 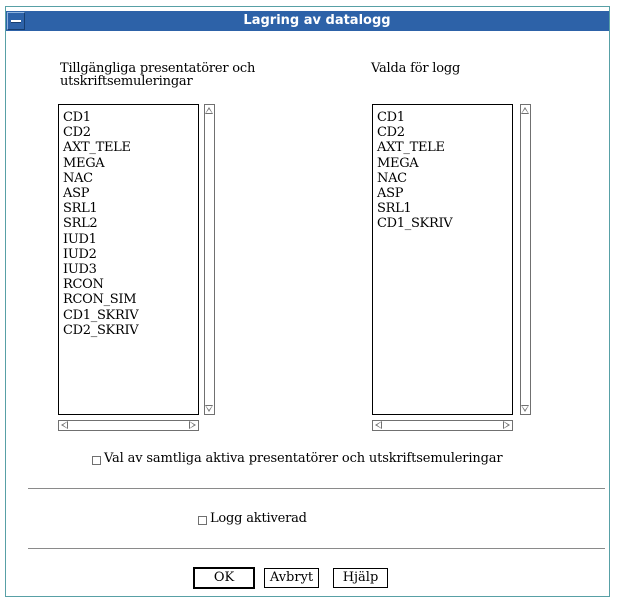 I want to click on help-button: Hjälp, so click(x=360, y=578).